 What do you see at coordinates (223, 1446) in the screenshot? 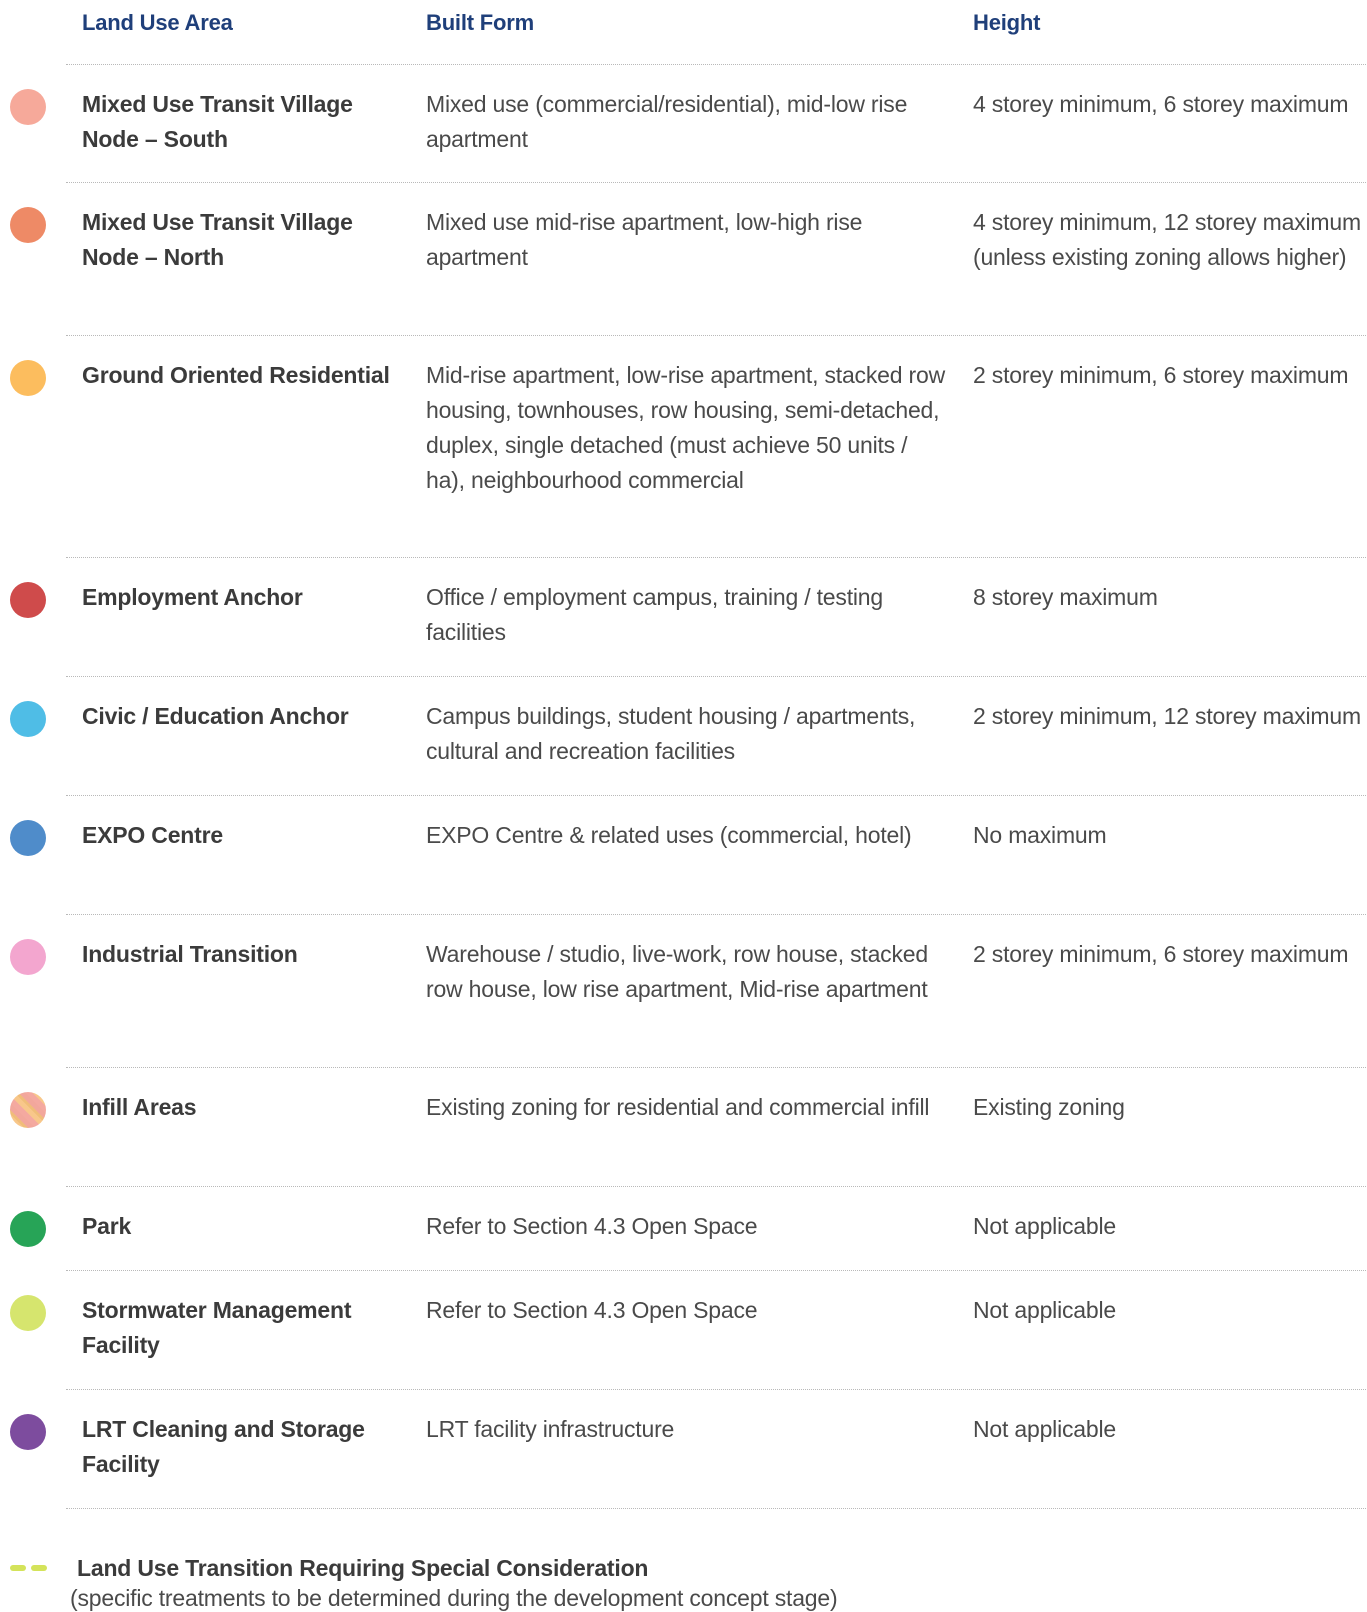
I see `land-use-area-cell: LRT Cleaning and Storage Facility` at bounding box center [223, 1446].